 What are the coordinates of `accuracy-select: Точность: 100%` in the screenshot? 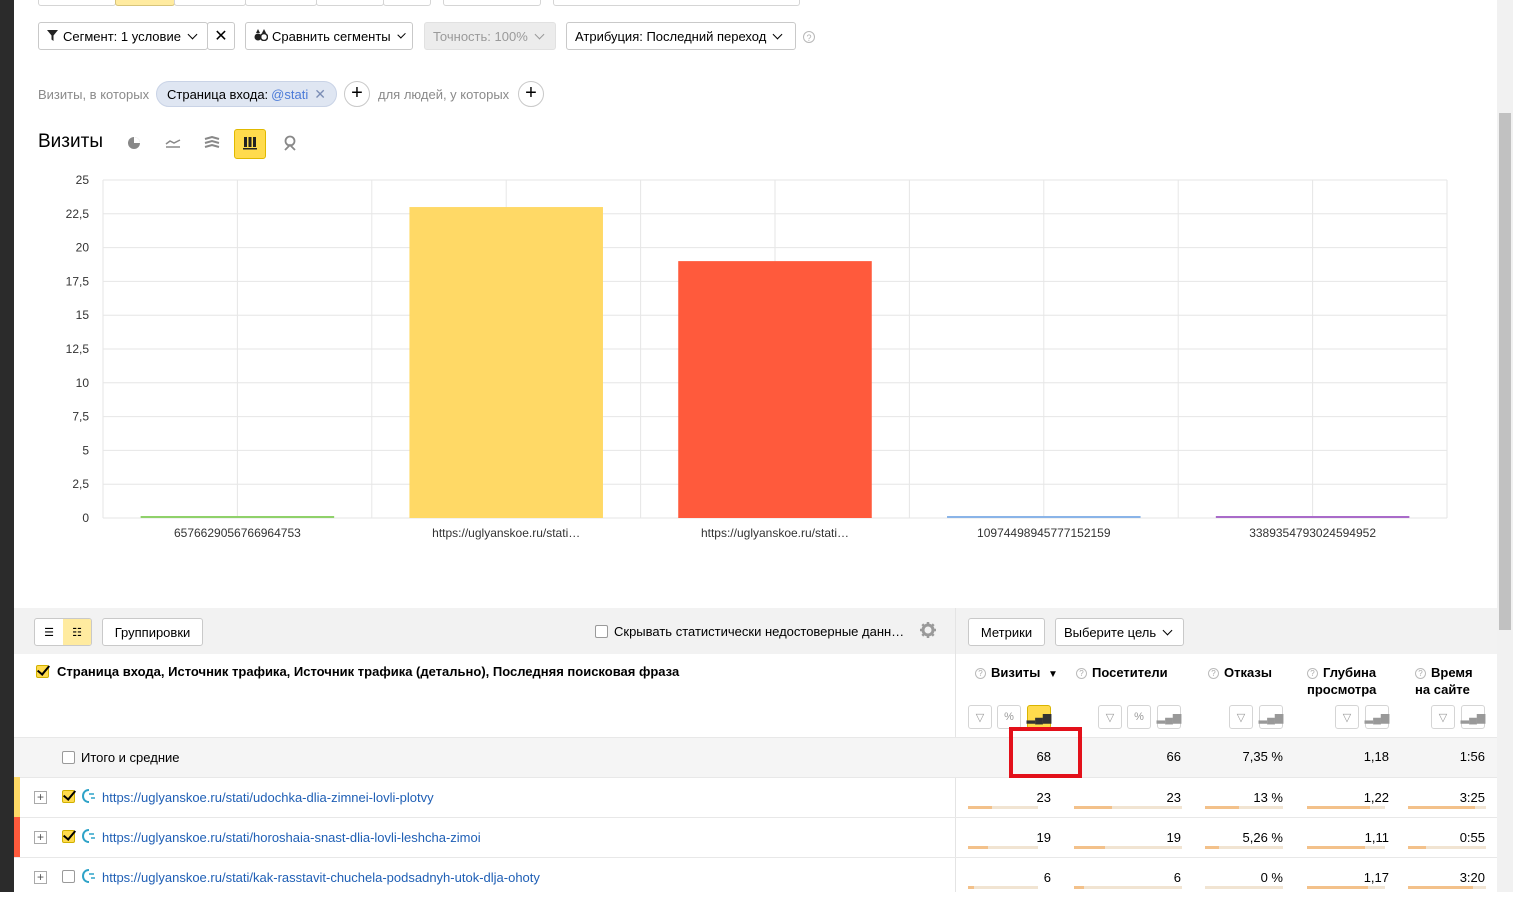 It's located at (490, 36).